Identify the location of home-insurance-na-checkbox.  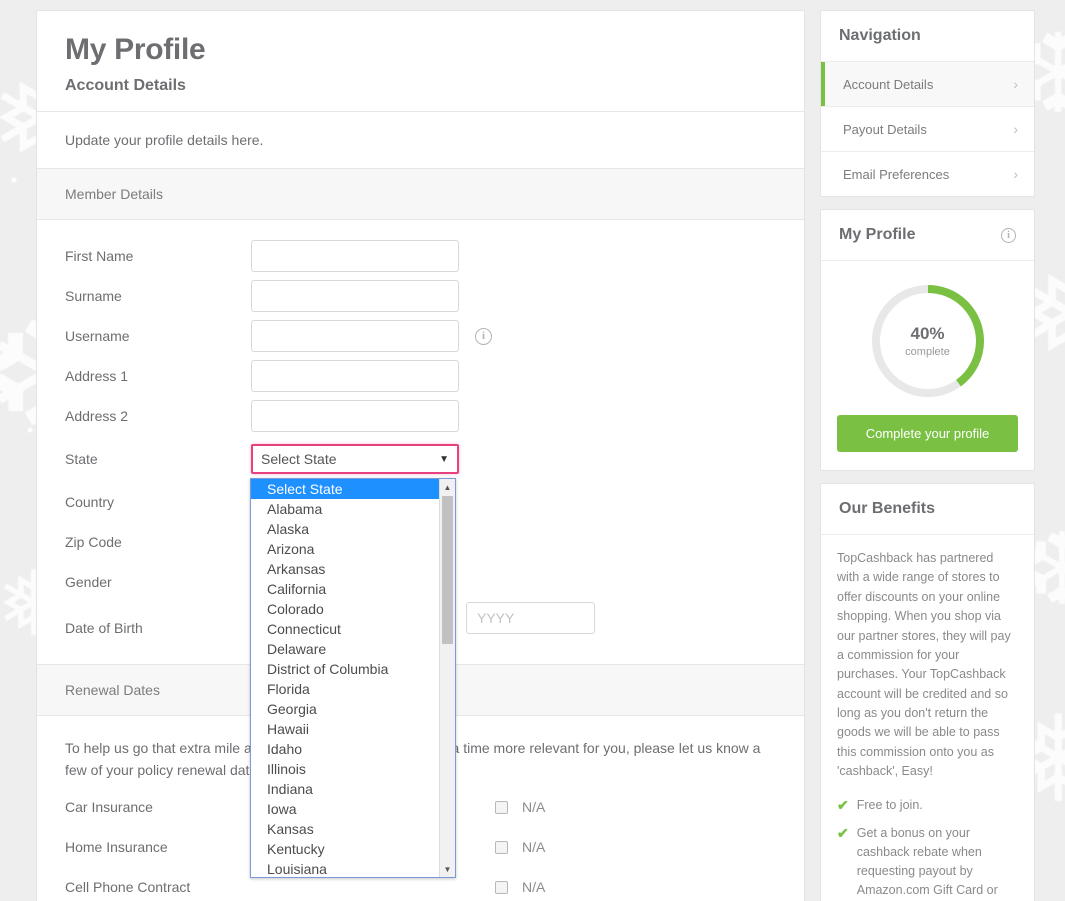
(501, 847).